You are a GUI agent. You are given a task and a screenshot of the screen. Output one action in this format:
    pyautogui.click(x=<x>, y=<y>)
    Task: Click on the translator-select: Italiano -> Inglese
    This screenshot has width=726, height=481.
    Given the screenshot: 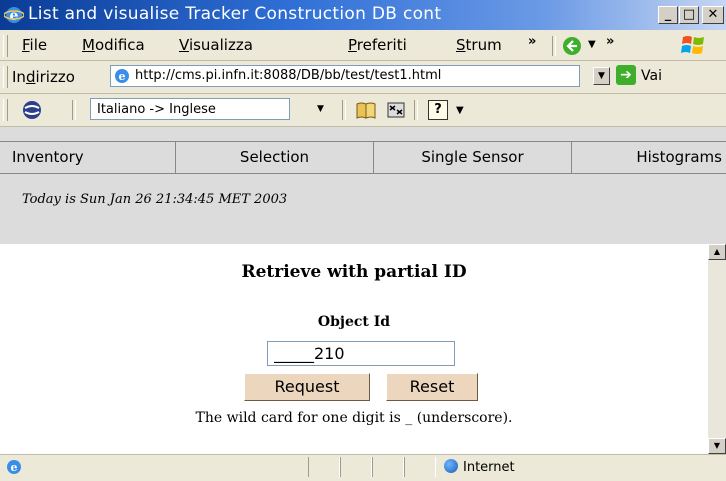 What is the action you would take?
    pyautogui.click(x=190, y=109)
    